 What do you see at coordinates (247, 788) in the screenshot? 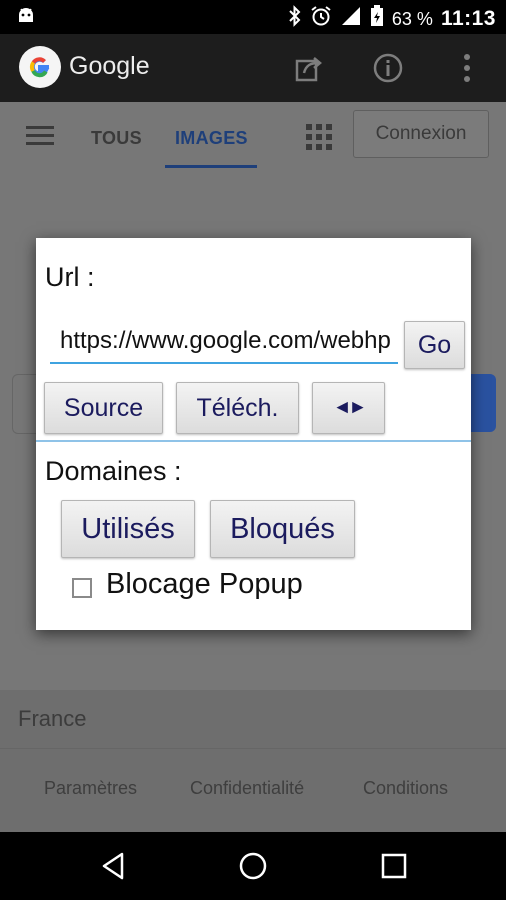
I see `footer-link-confidentialite: Confidentialité` at bounding box center [247, 788].